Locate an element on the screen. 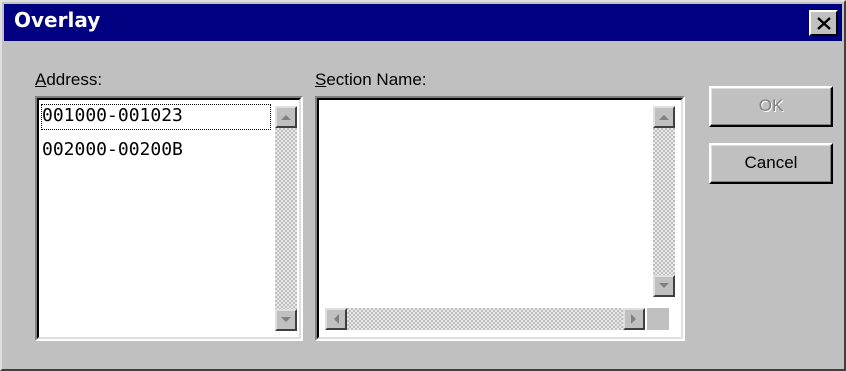  section-label-text: ection Name: is located at coordinates (376, 79).